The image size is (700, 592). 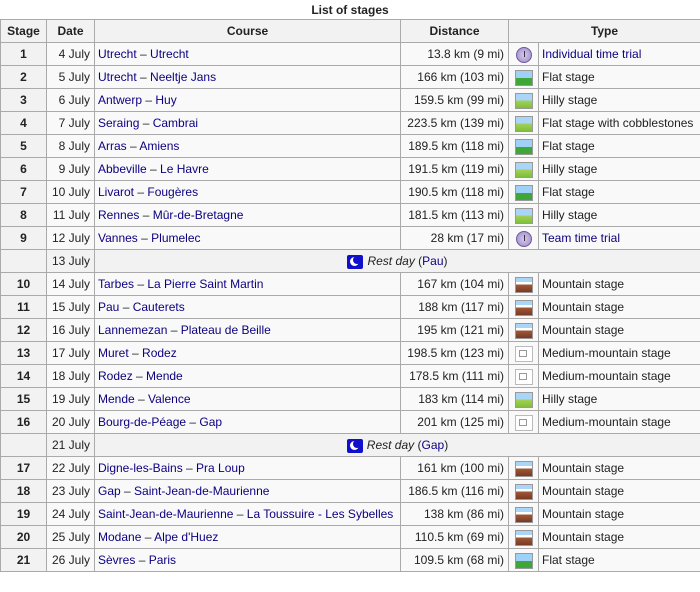 I want to click on course-finish-link: Mende, so click(x=164, y=376).